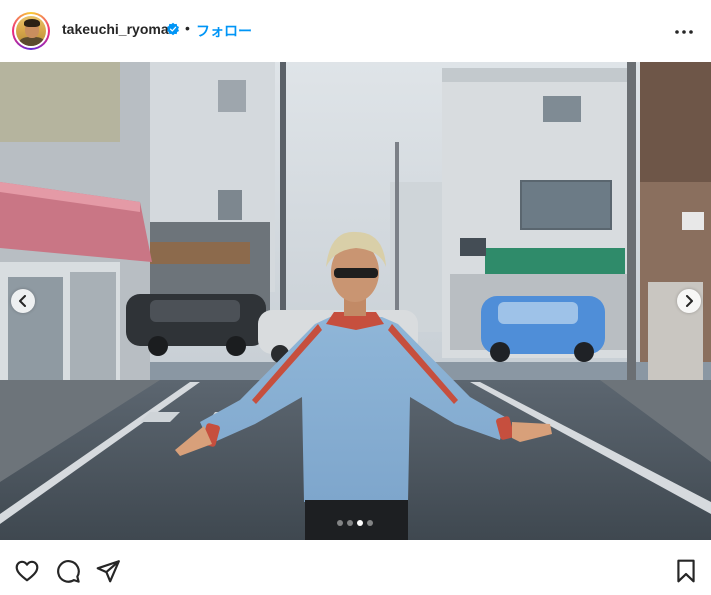 Image resolution: width=711 pixels, height=595 pixels. I want to click on verified-badge-icon, so click(173, 29).